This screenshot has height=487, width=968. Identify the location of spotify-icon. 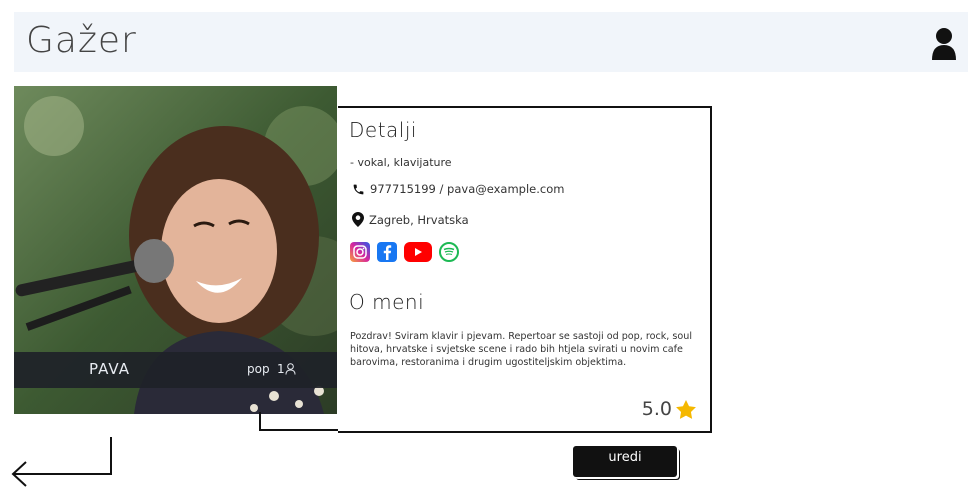
(449, 252).